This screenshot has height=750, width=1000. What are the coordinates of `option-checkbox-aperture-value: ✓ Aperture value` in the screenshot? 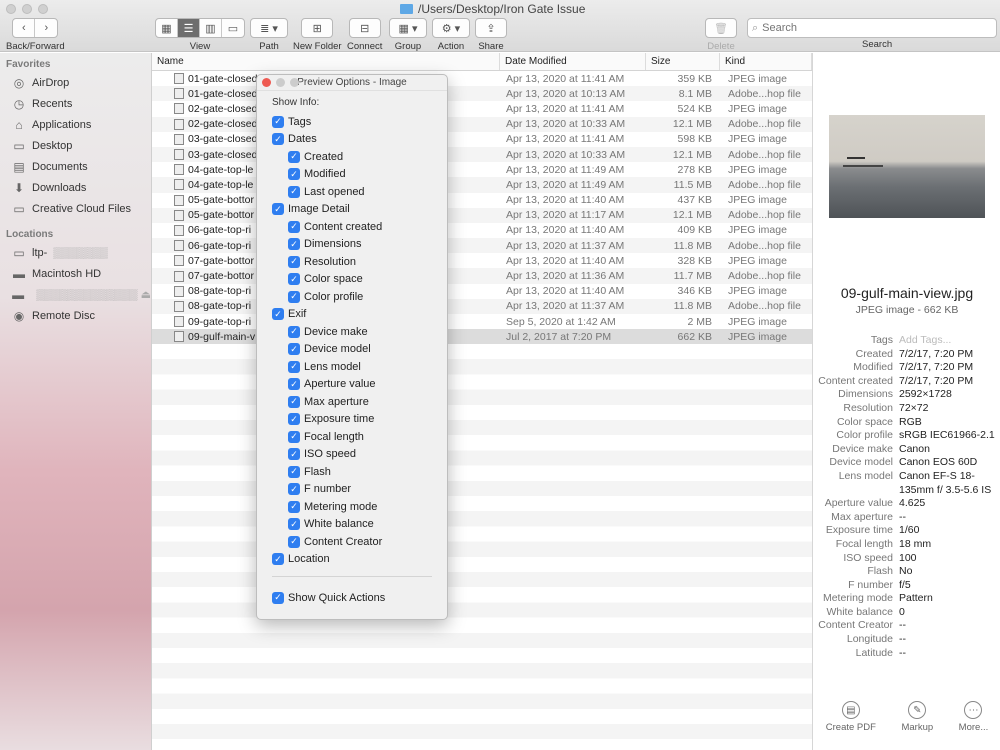 It's located at (352, 385).